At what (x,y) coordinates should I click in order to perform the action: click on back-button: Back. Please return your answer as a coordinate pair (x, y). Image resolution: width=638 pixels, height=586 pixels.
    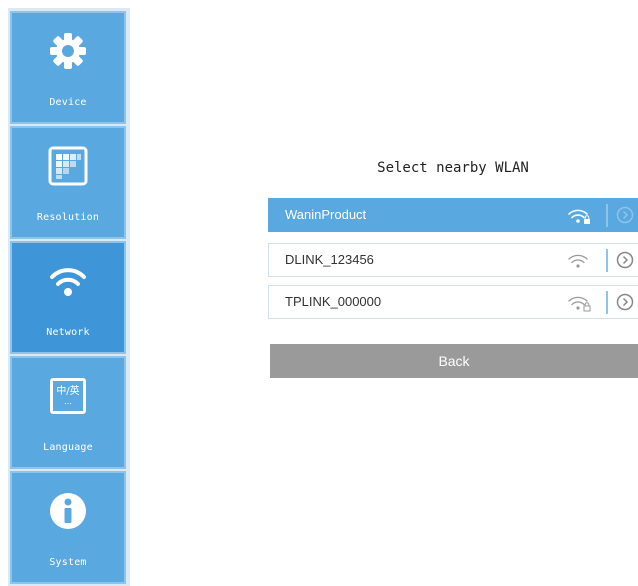
    Looking at the image, I should click on (454, 361).